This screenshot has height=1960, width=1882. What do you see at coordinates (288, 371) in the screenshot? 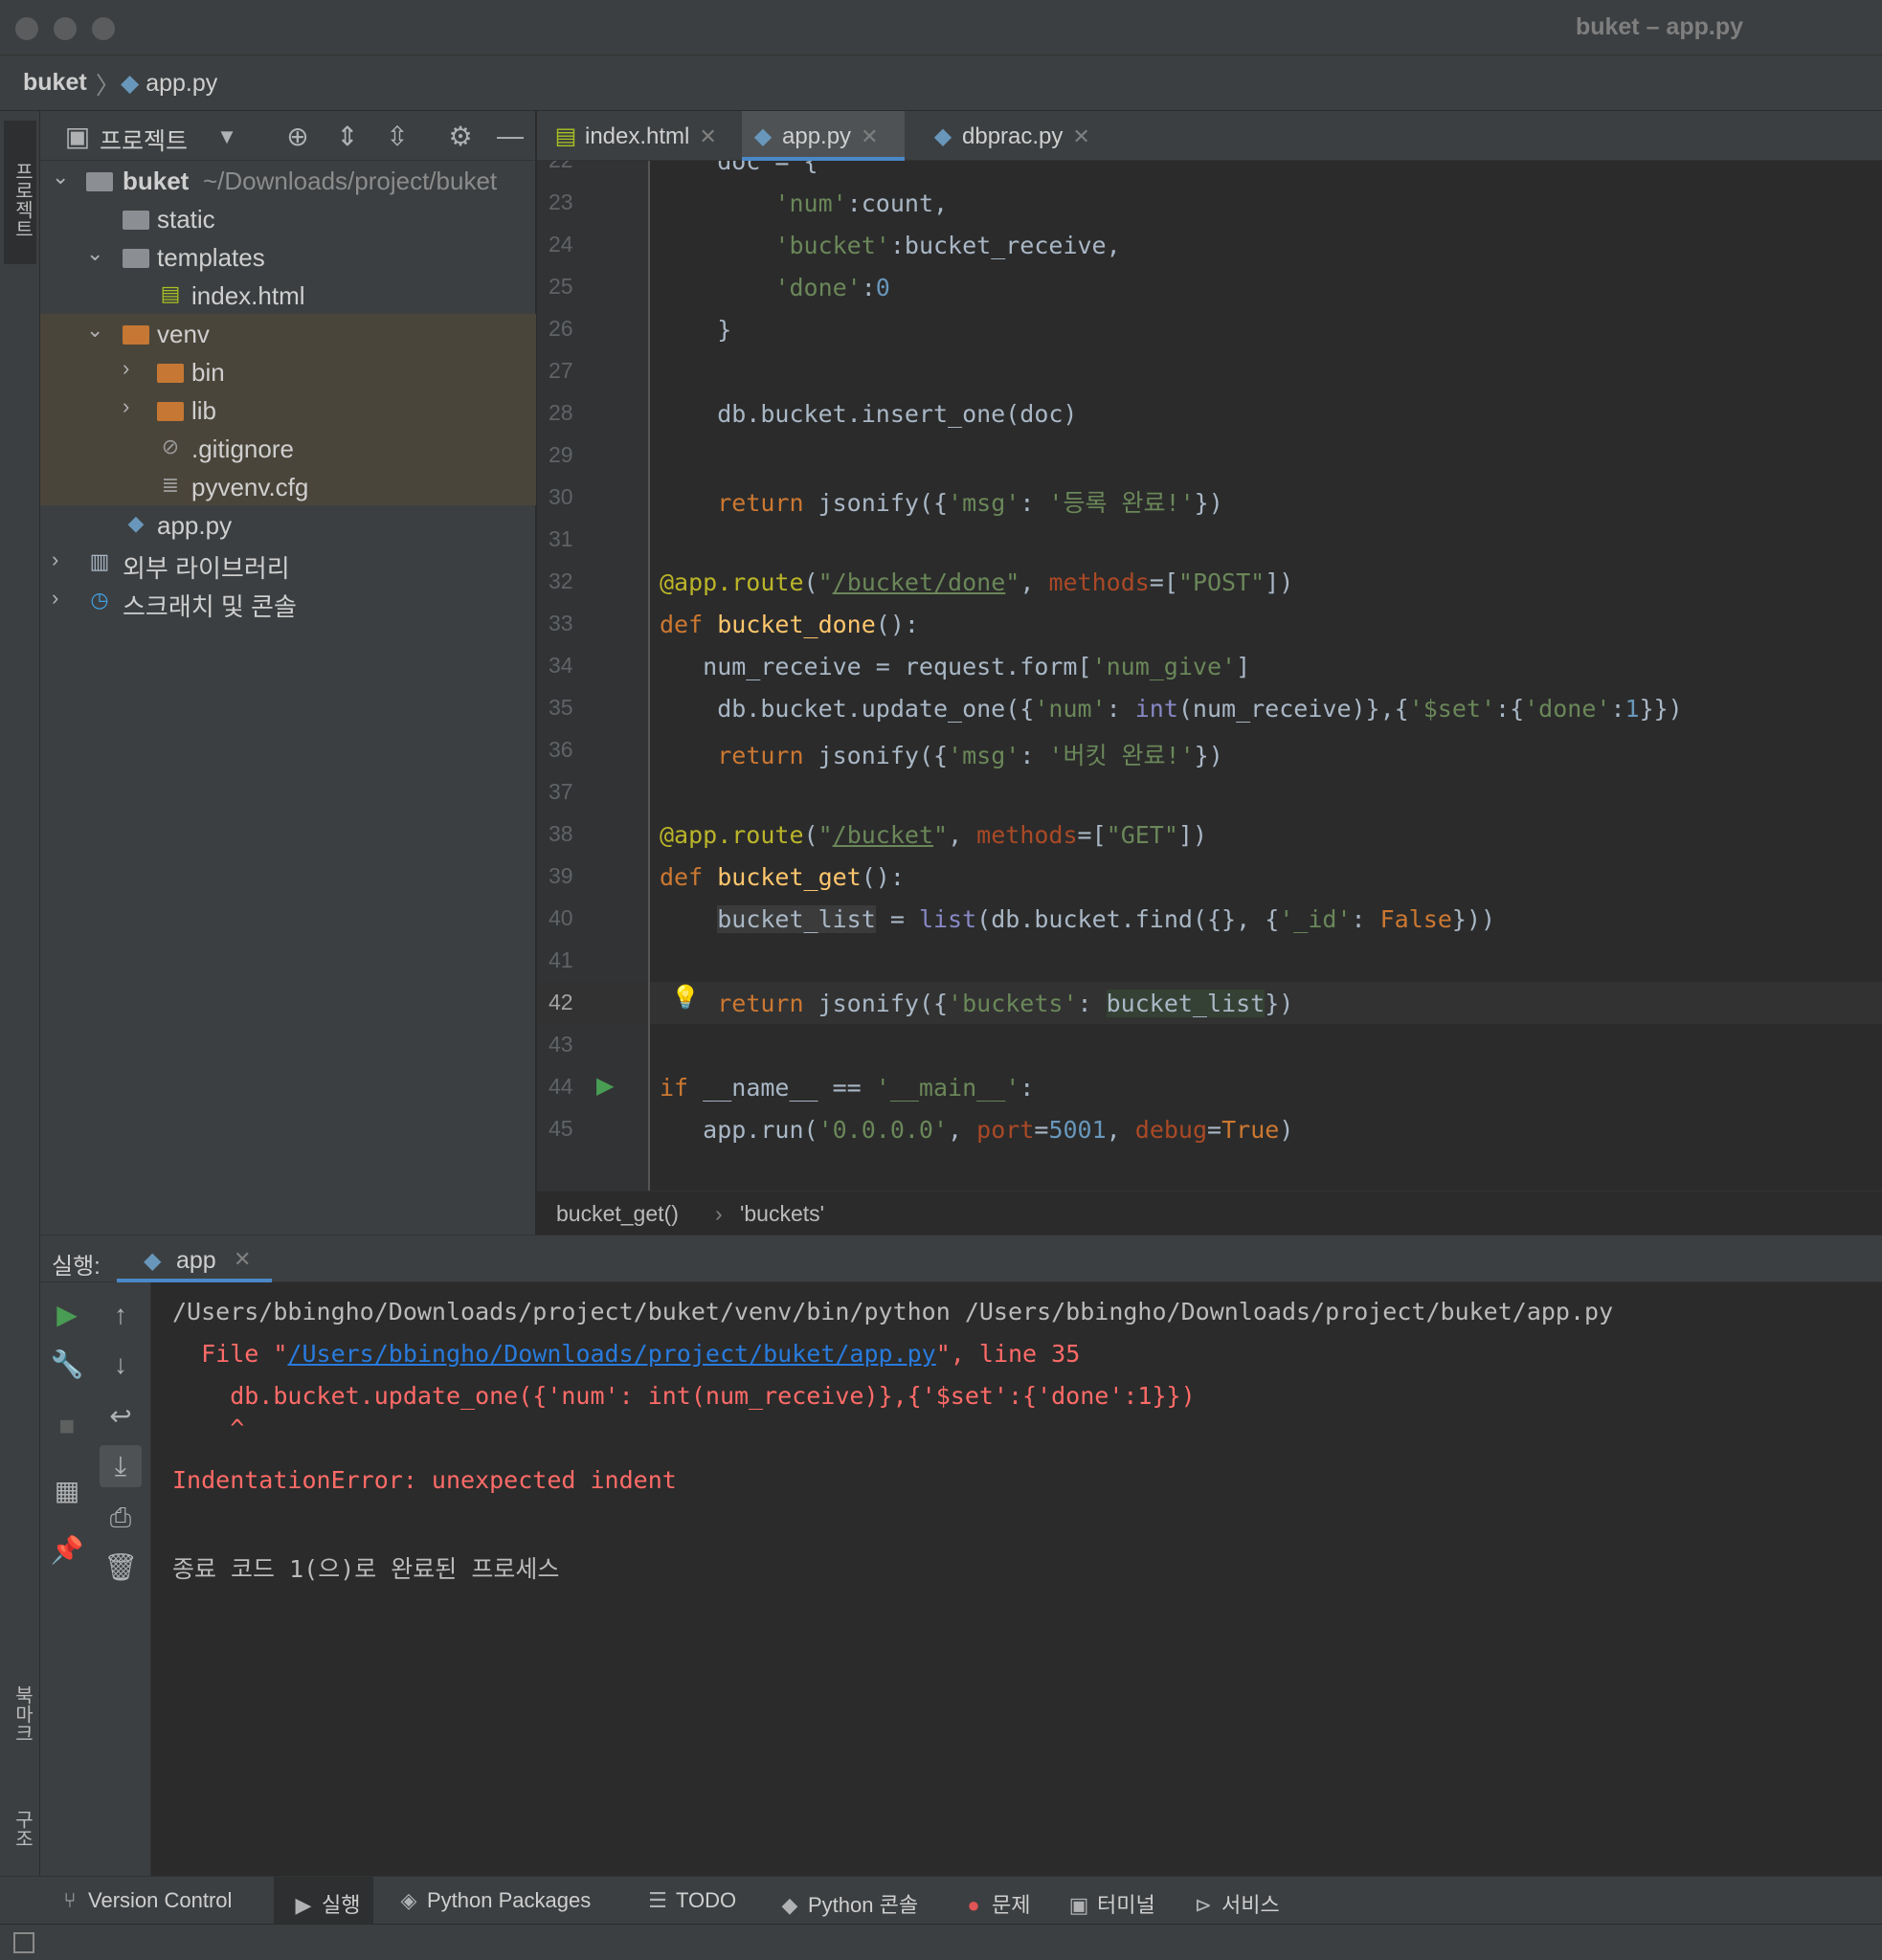
I see `tree-item-bin: › bin` at bounding box center [288, 371].